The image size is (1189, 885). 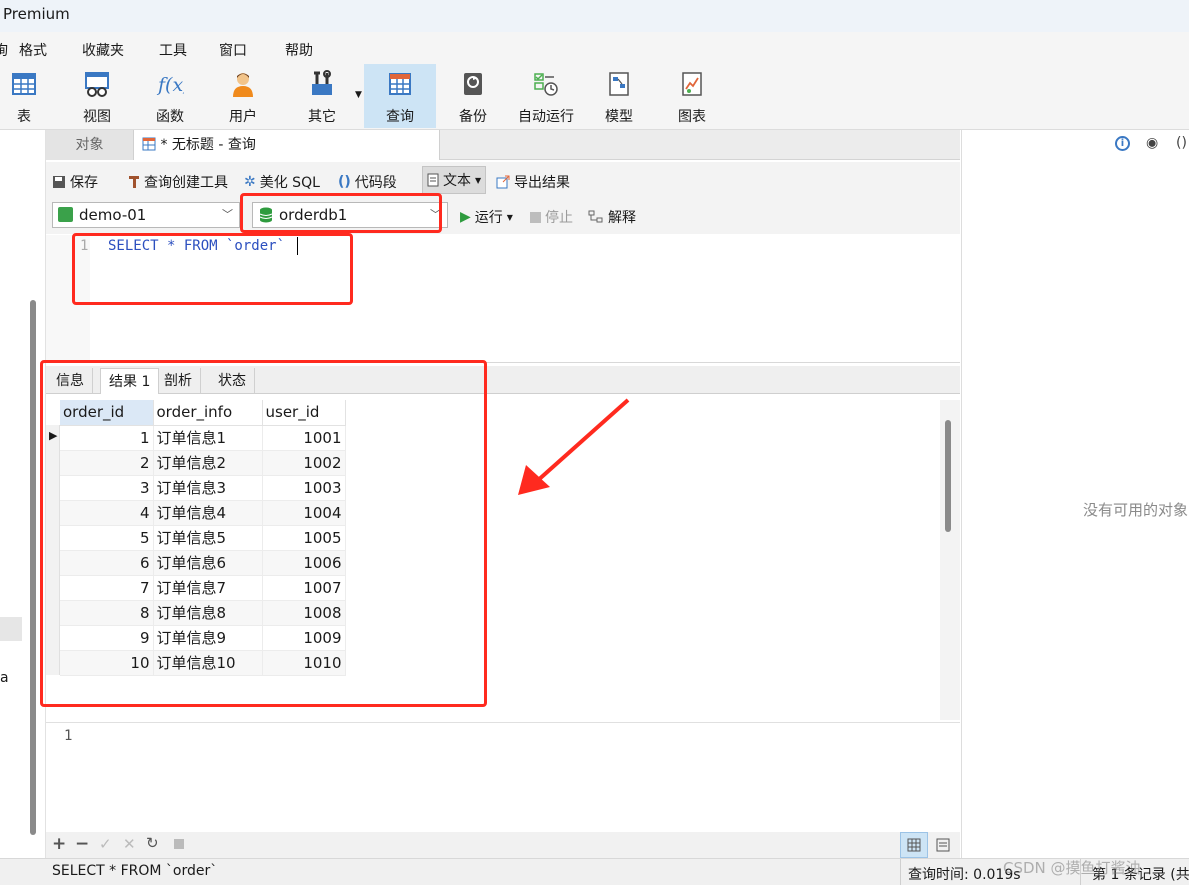 I want to click on run-dropdown-icon: ▼, so click(x=510, y=217).